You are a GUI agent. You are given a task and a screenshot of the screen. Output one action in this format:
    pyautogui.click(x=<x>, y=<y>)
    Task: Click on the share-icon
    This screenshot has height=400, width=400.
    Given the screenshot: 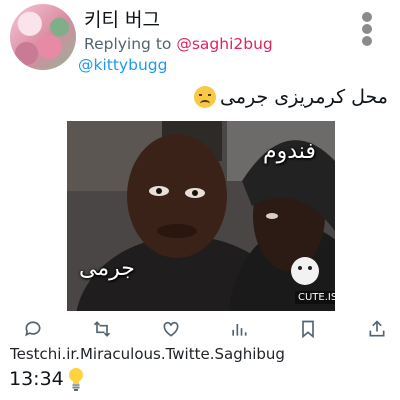 What is the action you would take?
    pyautogui.click(x=377, y=328)
    